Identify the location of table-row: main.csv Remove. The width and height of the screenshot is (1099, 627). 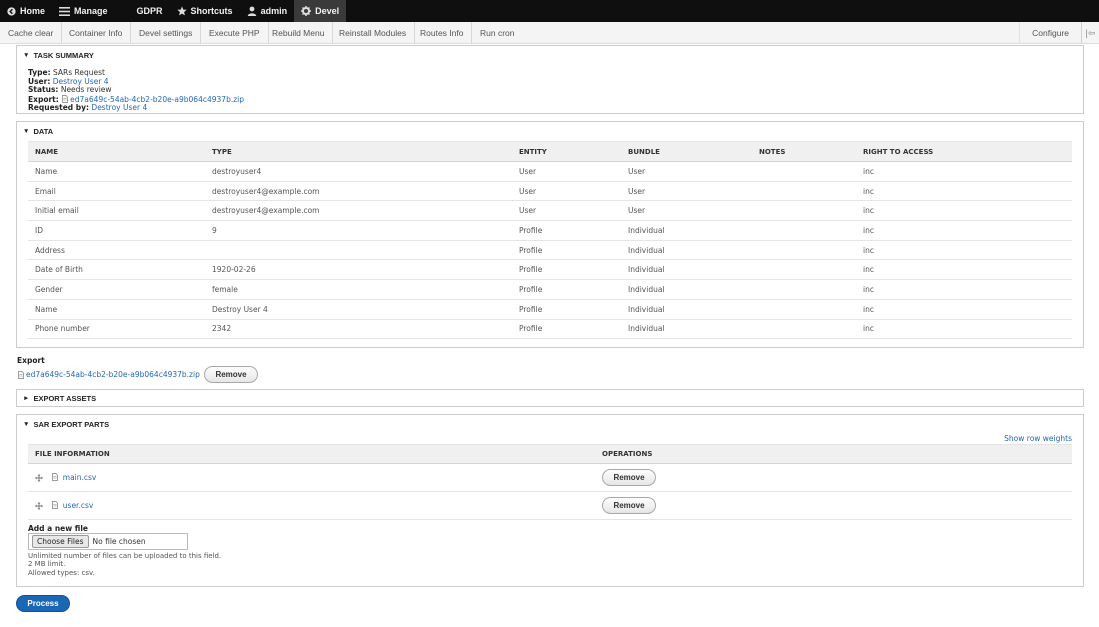
(550, 477).